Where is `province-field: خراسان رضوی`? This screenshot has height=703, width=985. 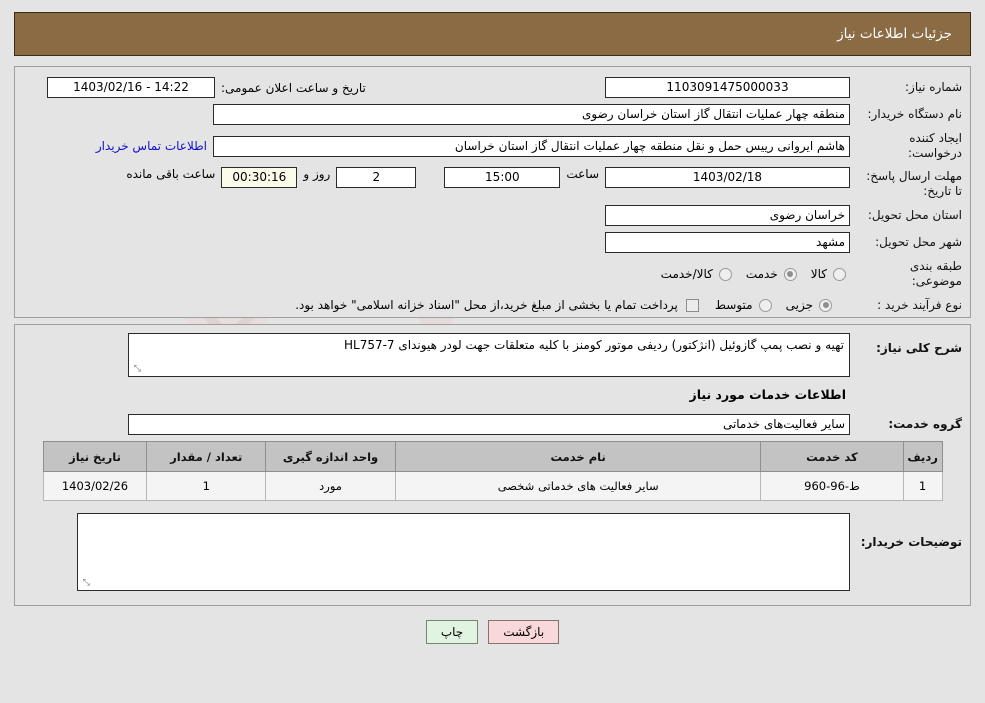 province-field: خراسان رضوی is located at coordinates (727, 215).